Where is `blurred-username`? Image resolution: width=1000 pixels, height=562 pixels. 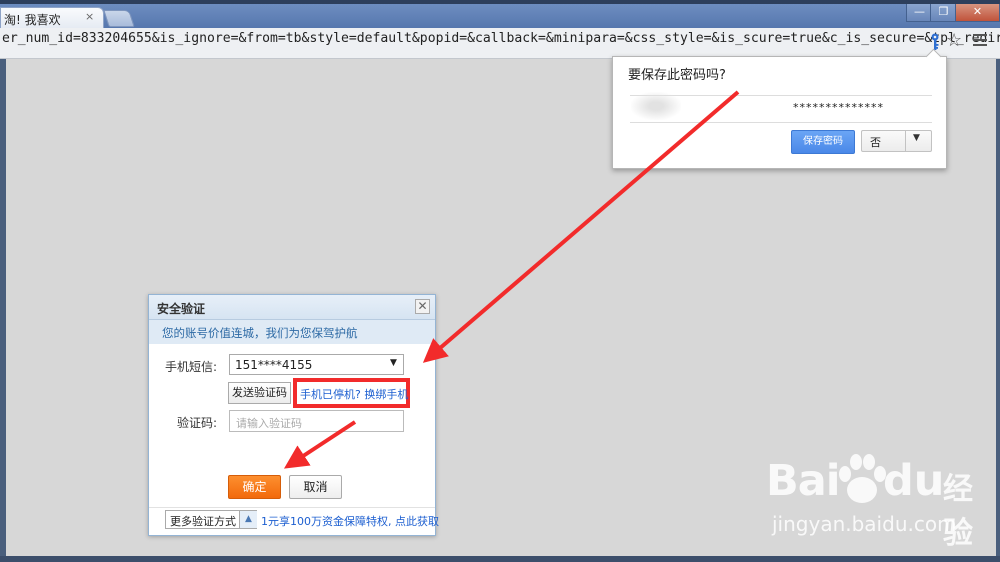 blurred-username is located at coordinates (656, 106).